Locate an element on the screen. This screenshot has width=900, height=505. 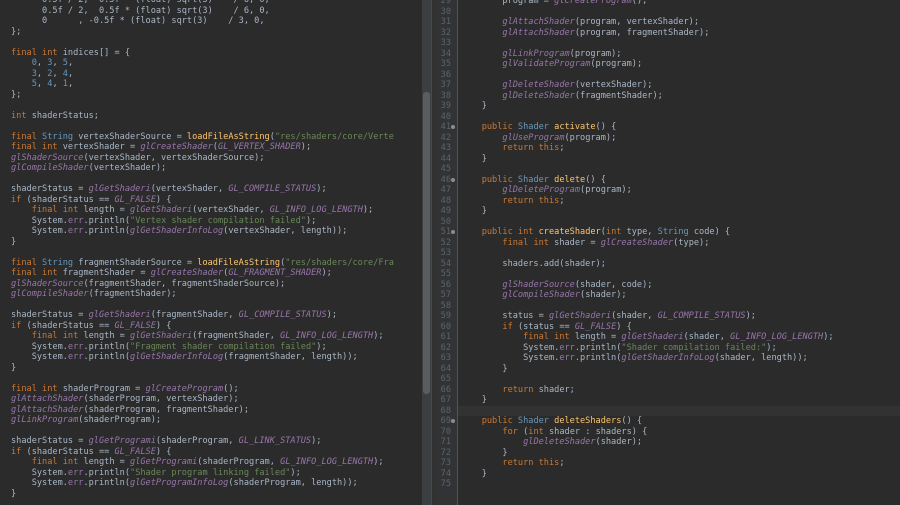
code-line: glUseProgram(program); is located at coordinates (538, 138).